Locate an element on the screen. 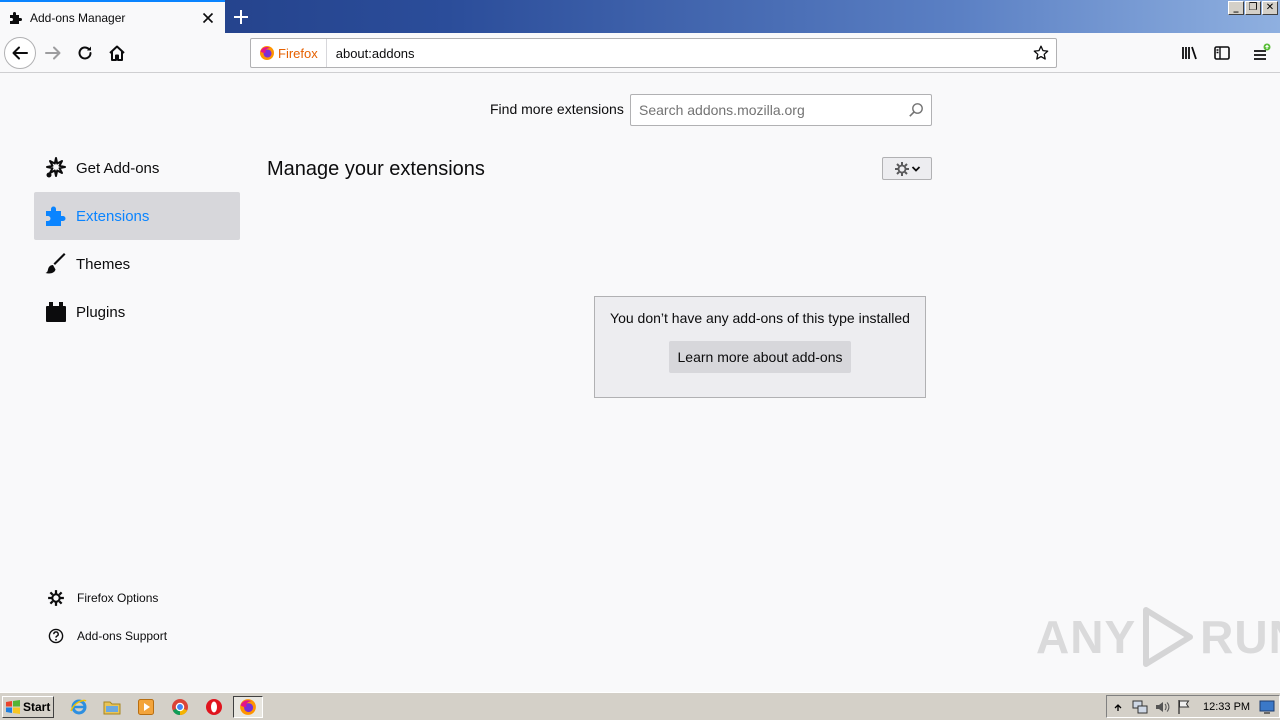 This screenshot has height=720, width=1280. star-icon is located at coordinates (1041, 52).